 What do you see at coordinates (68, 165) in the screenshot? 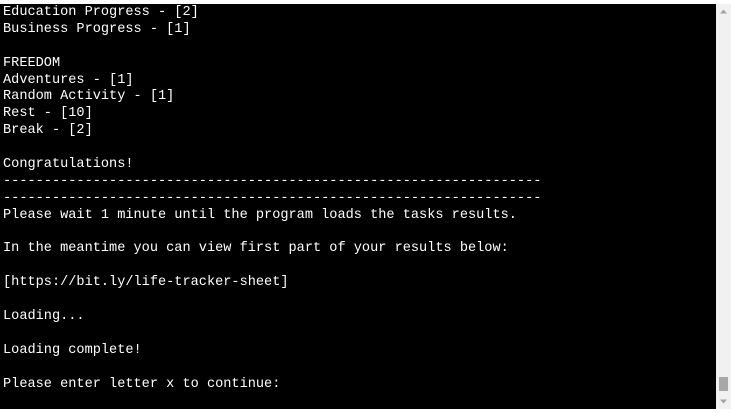
I see `terminal-line: Congratulations!` at bounding box center [68, 165].